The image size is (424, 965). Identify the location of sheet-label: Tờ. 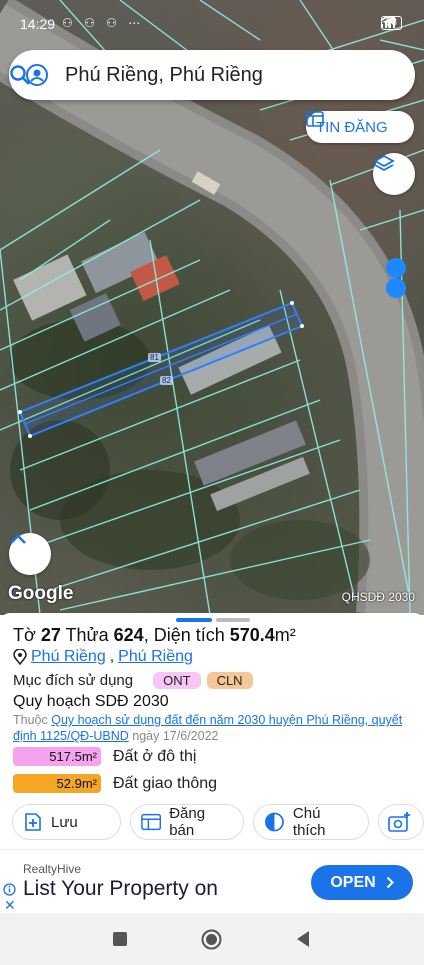
(24, 635).